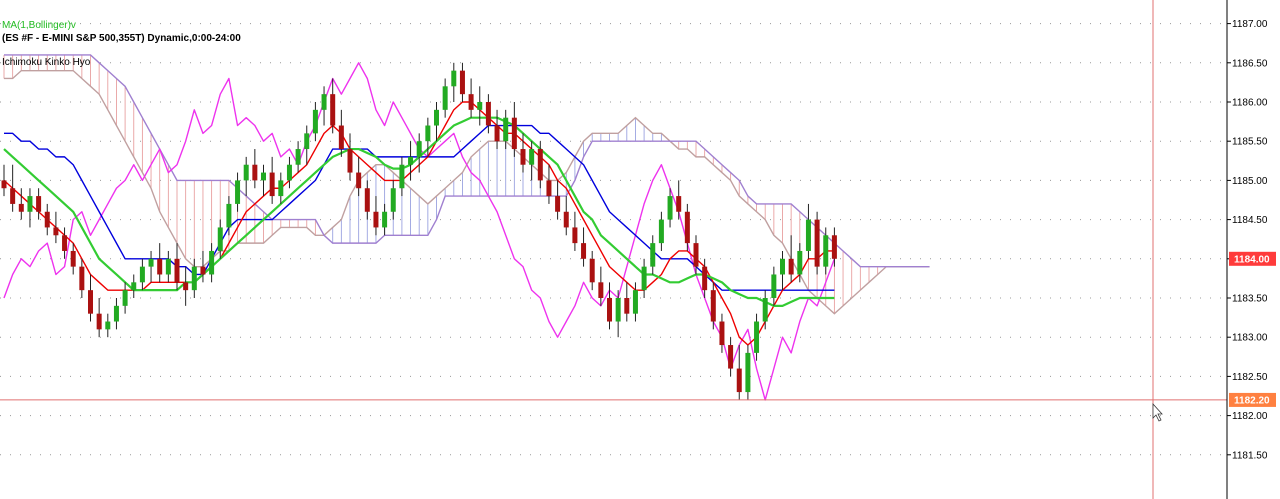  What do you see at coordinates (1250, 299) in the screenshot?
I see `y-tick-label: 1183.50` at bounding box center [1250, 299].